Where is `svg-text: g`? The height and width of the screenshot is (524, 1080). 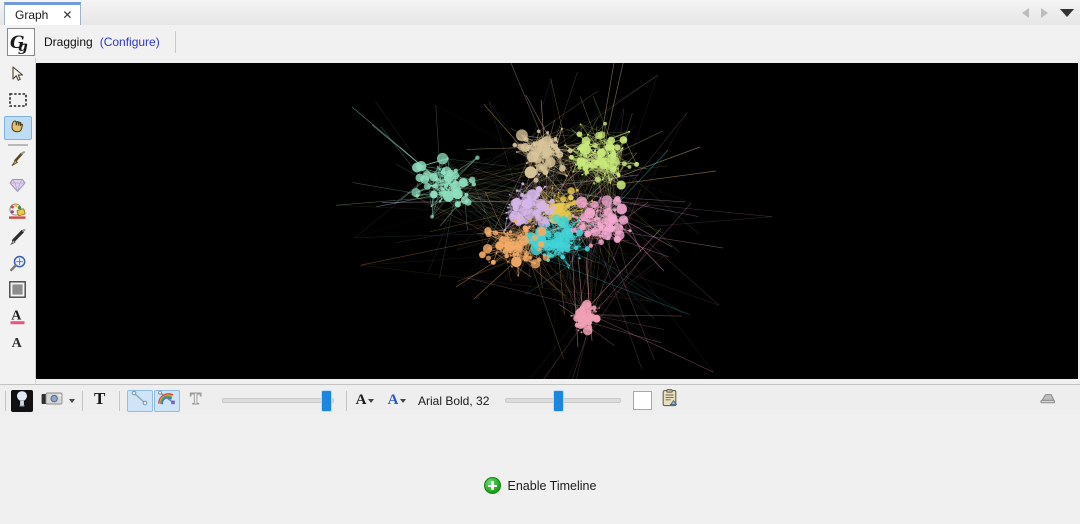
svg-text: g is located at coordinates (23, 46).